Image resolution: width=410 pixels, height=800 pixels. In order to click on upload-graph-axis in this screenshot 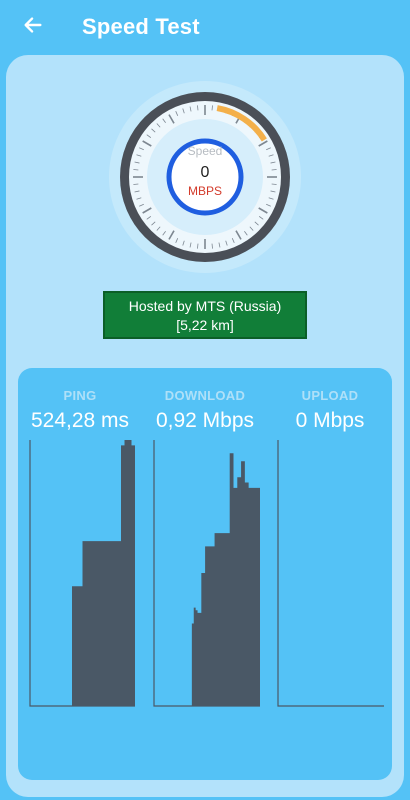, I will do `click(330, 573)`.